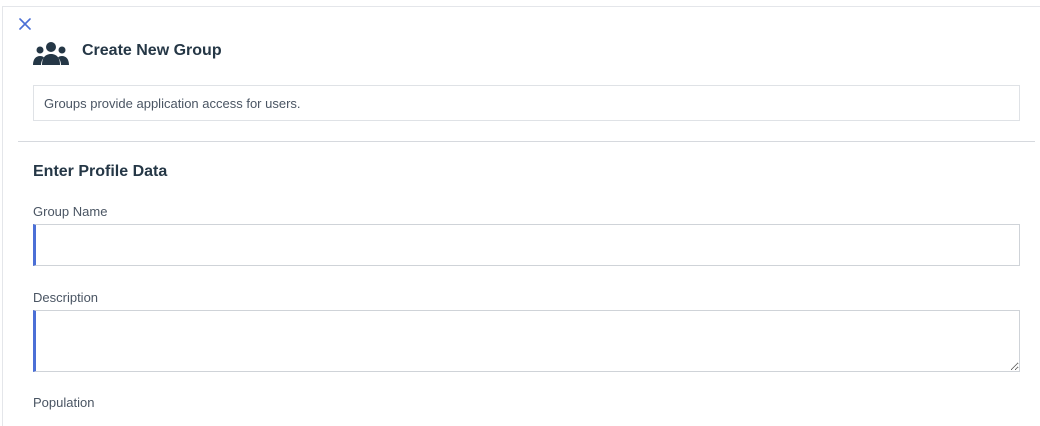 The height and width of the screenshot is (426, 1040). I want to click on close-icon, so click(25, 24).